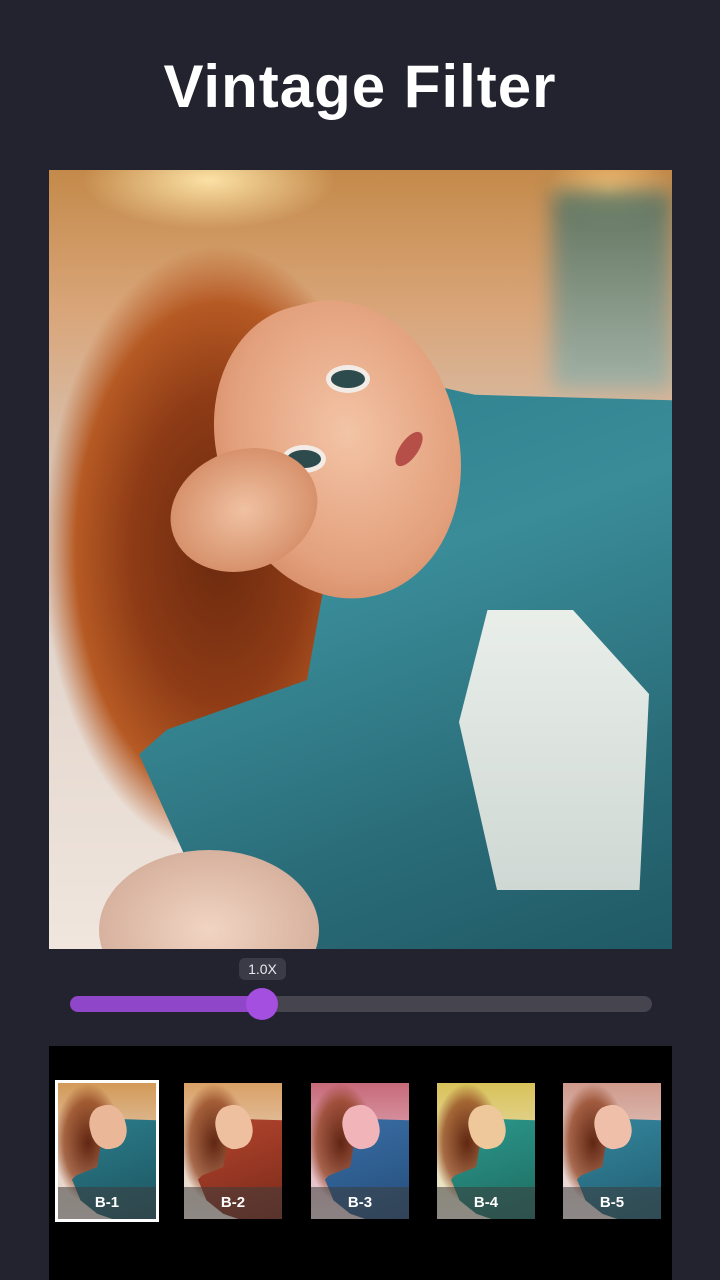 This screenshot has width=720, height=1280. What do you see at coordinates (612, 290) in the screenshot?
I see `background-bokeh` at bounding box center [612, 290].